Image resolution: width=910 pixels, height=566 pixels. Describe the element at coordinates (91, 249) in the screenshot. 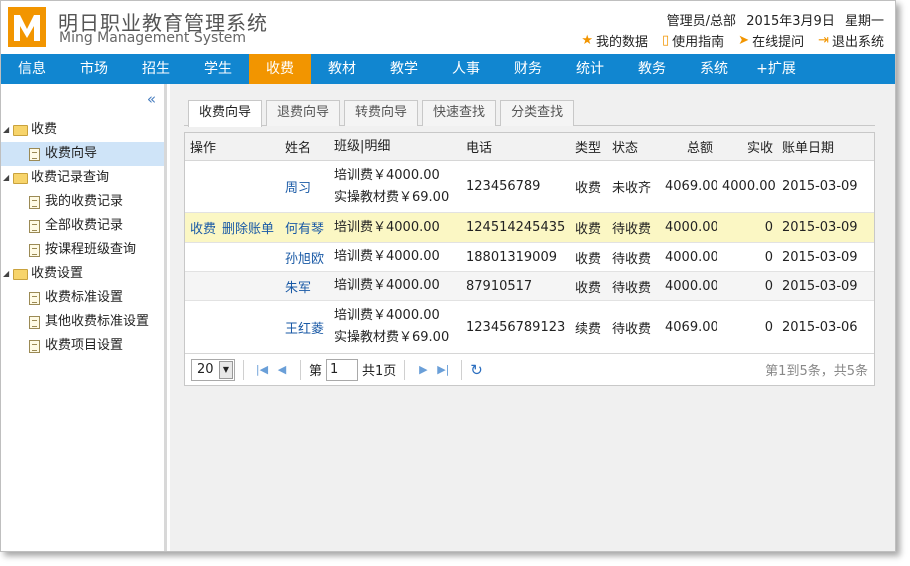

I see `tree-item-label: 按课程班级查询` at that location.